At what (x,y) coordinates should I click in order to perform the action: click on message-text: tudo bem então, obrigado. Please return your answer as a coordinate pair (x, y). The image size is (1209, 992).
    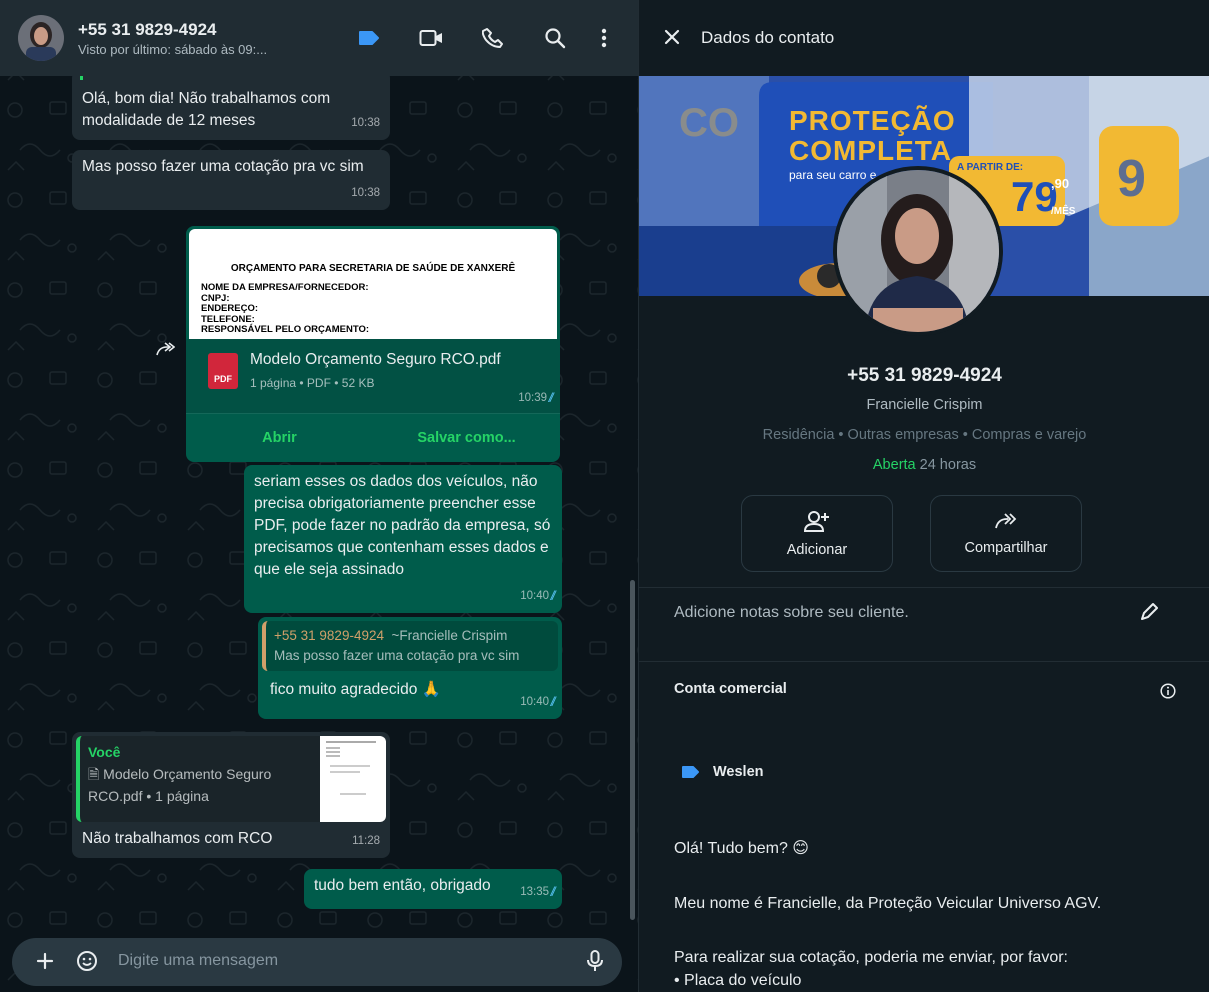
    Looking at the image, I should click on (402, 885).